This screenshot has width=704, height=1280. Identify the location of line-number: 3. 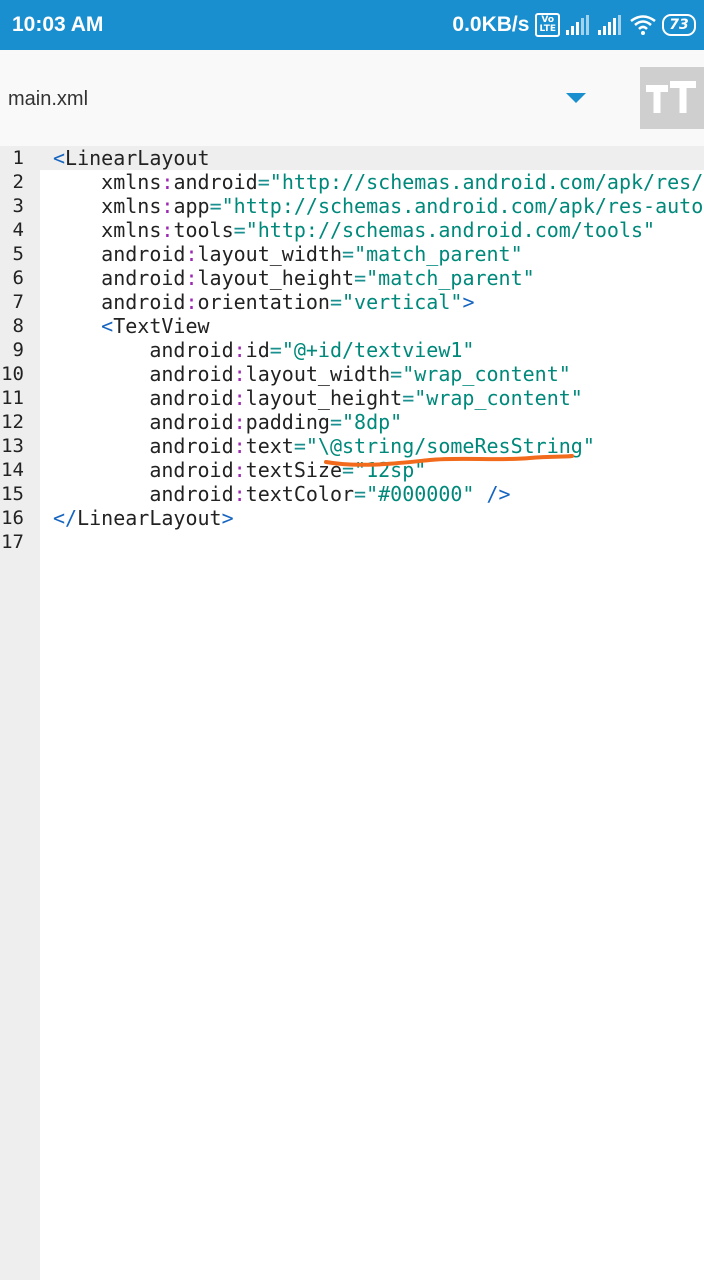
(18, 206).